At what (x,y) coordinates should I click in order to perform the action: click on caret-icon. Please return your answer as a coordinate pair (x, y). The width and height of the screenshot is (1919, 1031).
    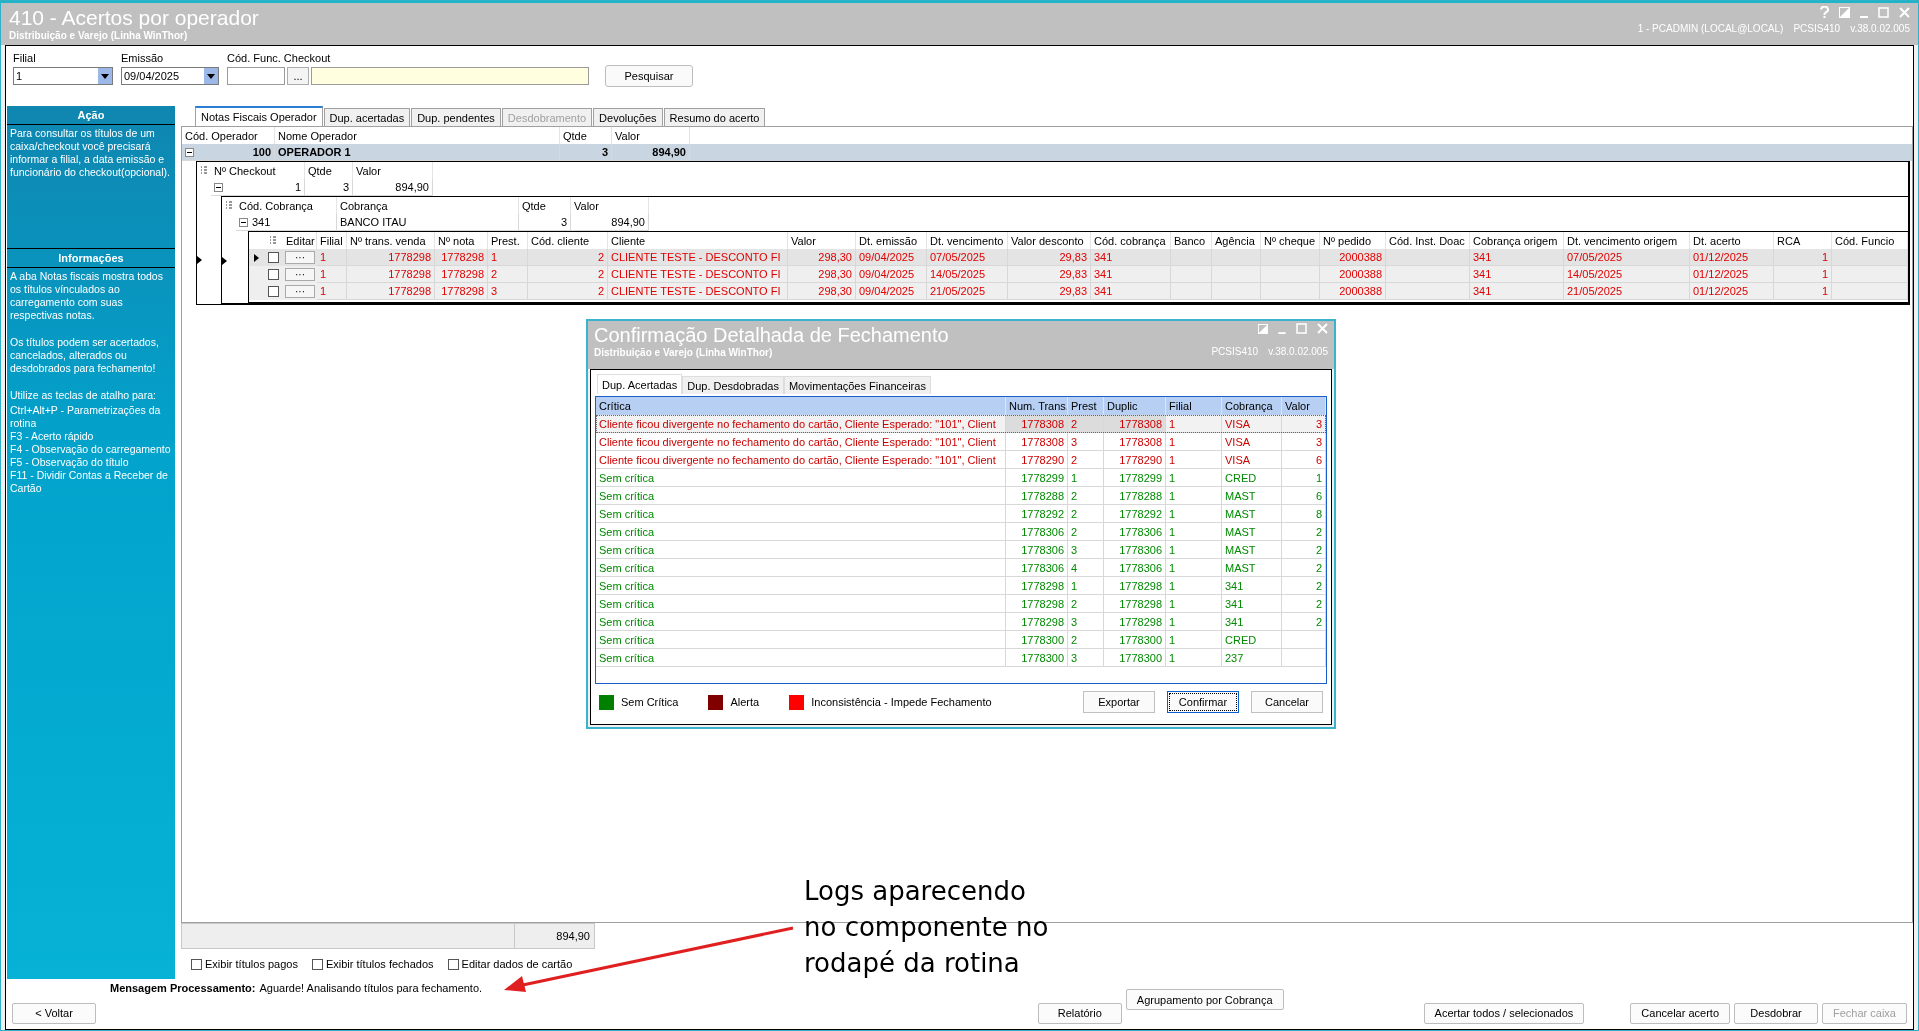
    Looking at the image, I should click on (211, 76).